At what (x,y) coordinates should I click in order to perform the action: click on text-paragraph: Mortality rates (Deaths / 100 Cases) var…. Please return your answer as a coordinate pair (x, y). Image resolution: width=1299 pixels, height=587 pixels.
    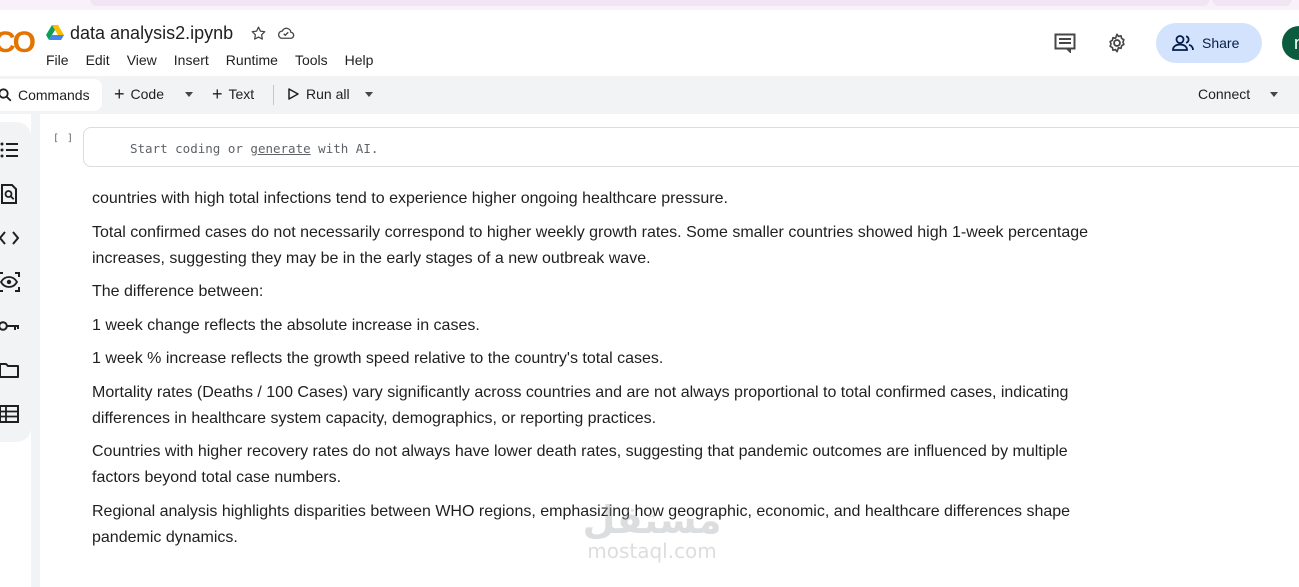
    Looking at the image, I should click on (580, 405).